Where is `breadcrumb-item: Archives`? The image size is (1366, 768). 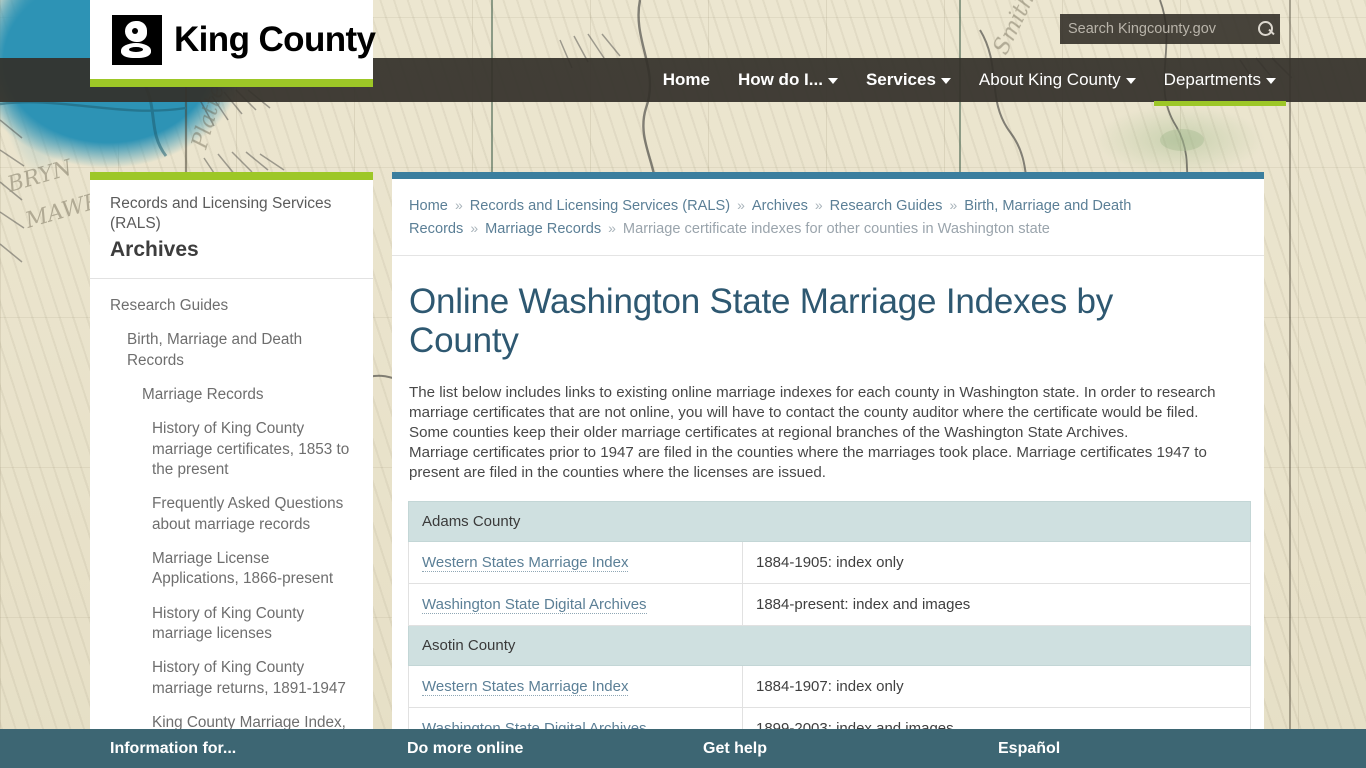
breadcrumb-item: Archives is located at coordinates (780, 206).